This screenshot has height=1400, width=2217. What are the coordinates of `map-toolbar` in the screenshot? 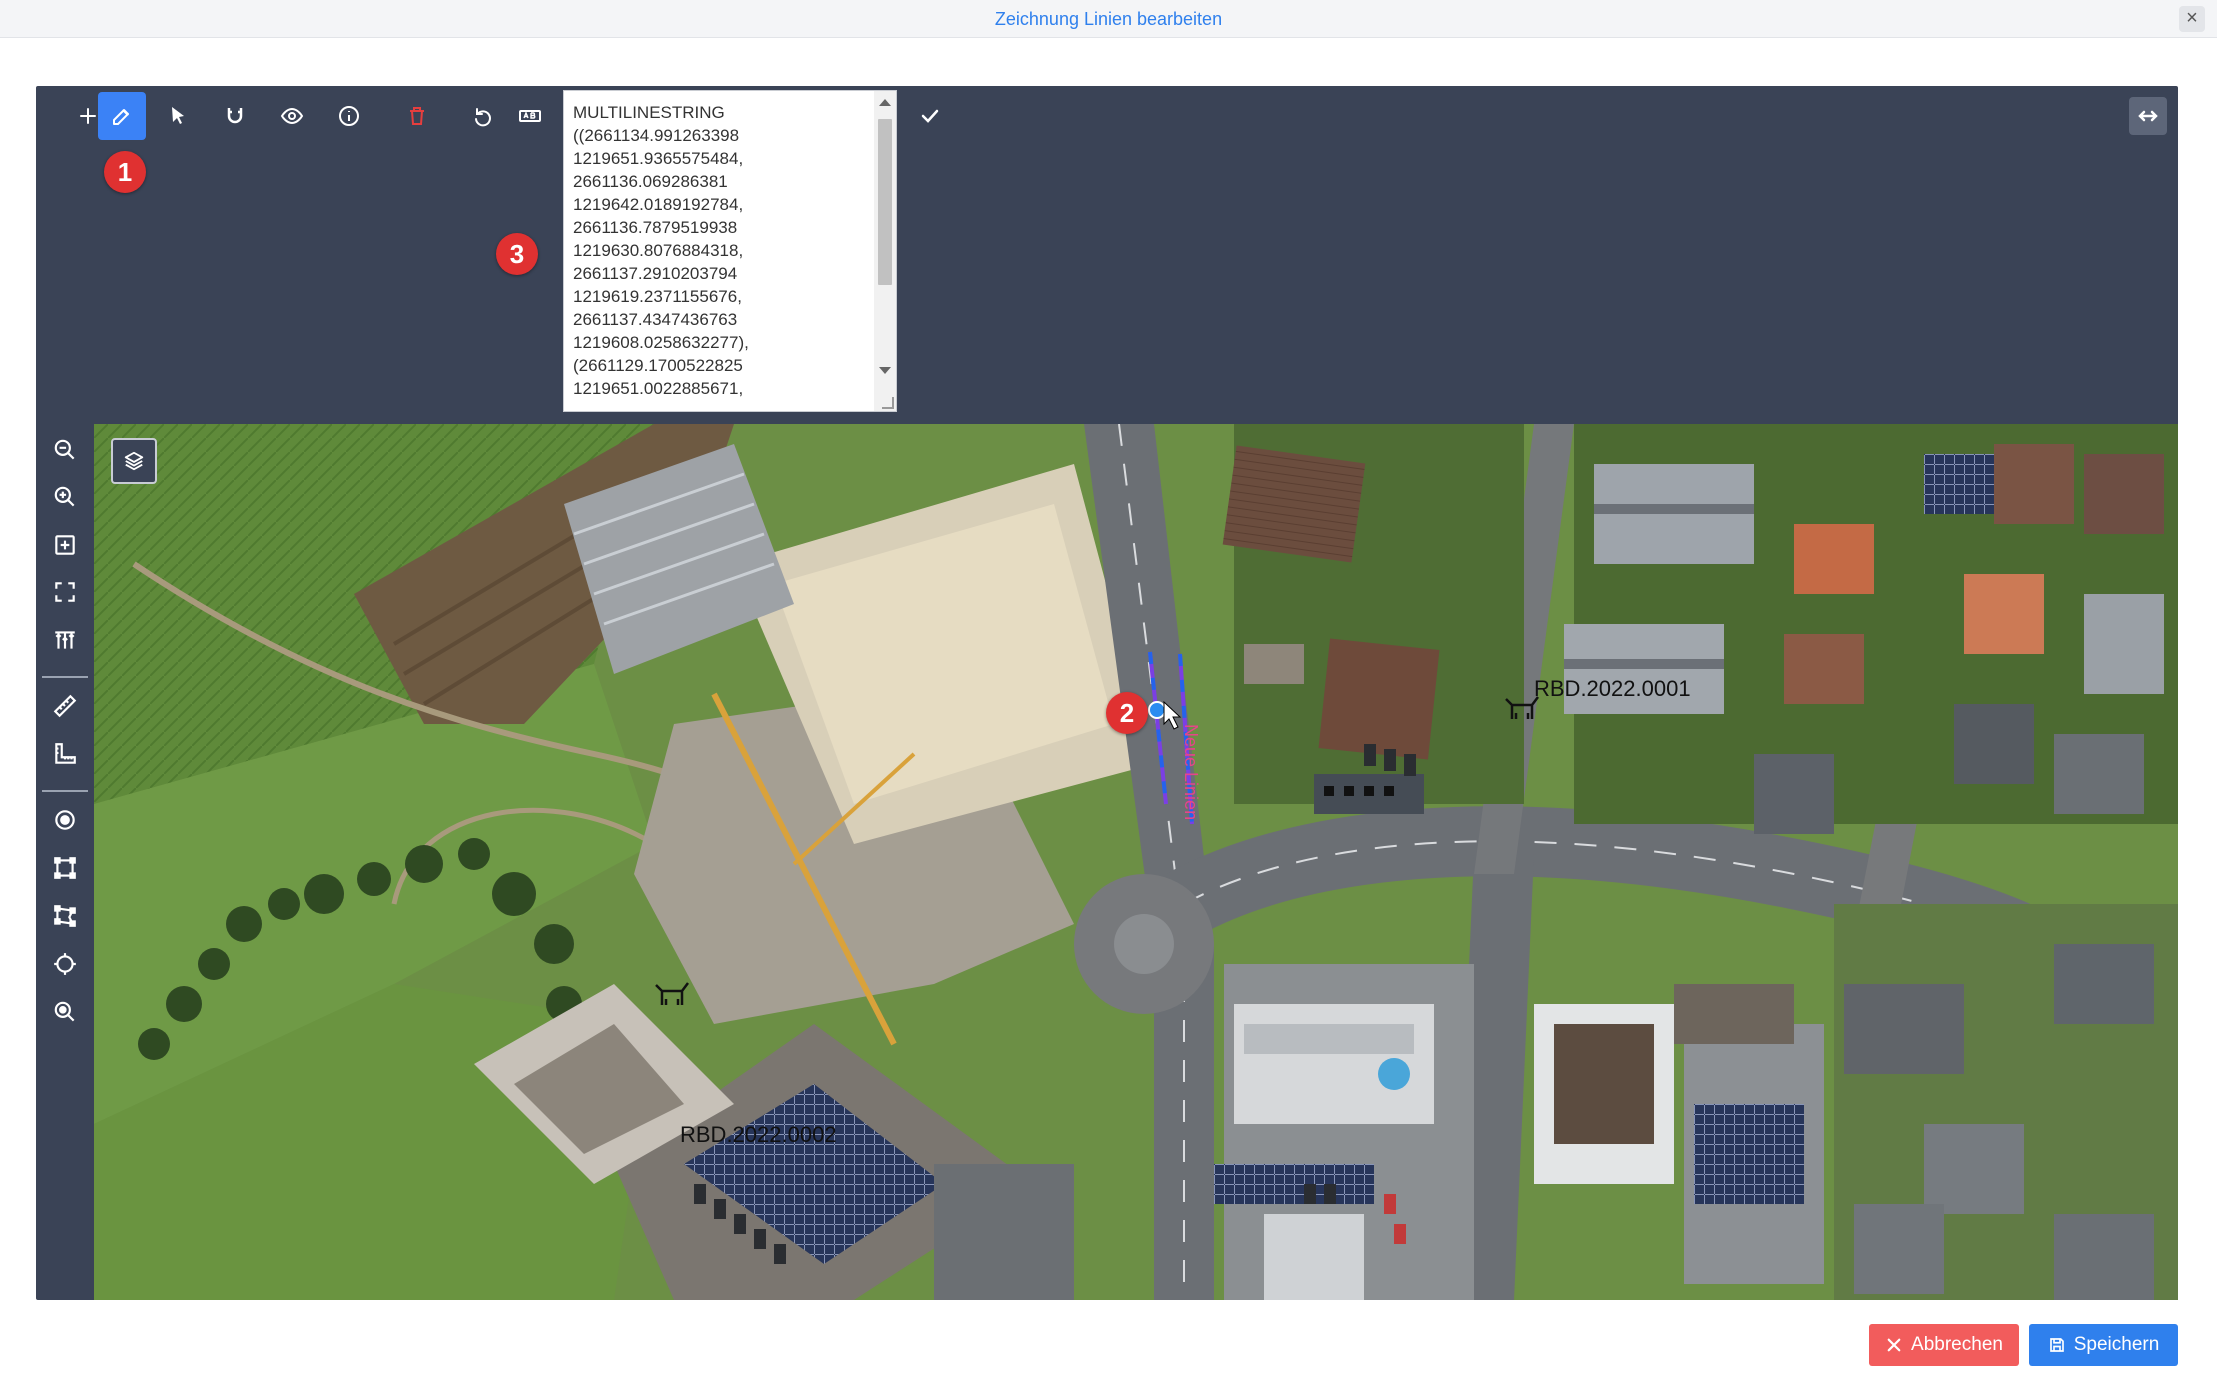 It's located at (65, 861).